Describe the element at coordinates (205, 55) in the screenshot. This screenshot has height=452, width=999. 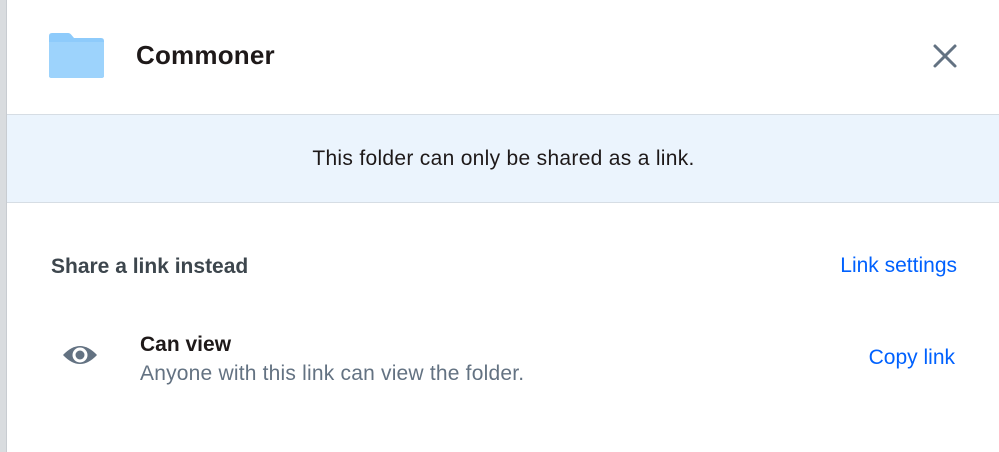
I see `dialog-title: Commoner` at that location.